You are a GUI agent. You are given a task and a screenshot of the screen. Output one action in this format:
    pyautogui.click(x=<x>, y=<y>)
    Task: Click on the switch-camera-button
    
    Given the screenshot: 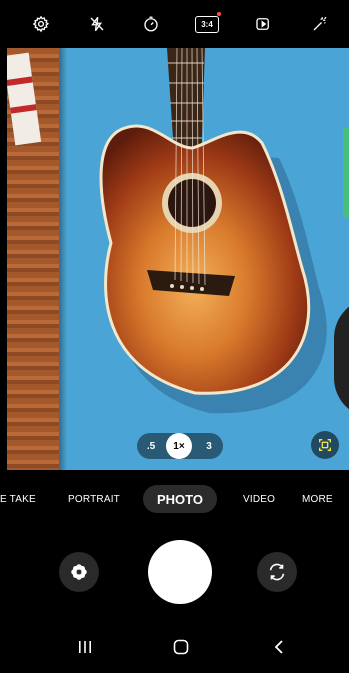 What is the action you would take?
    pyautogui.click(x=277, y=572)
    